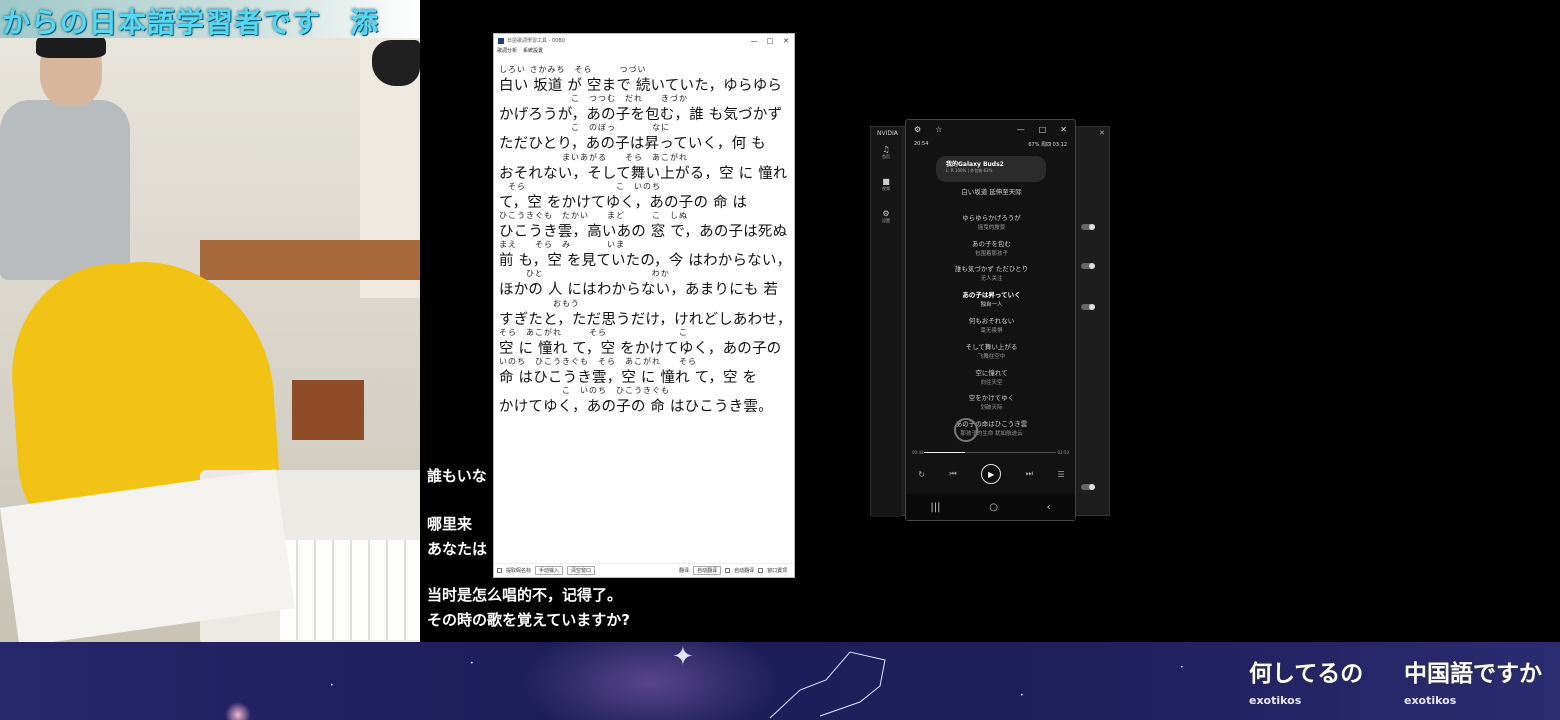 The width and height of the screenshot is (1560, 720). I want to click on pin-window-checkbox, so click(761, 570).